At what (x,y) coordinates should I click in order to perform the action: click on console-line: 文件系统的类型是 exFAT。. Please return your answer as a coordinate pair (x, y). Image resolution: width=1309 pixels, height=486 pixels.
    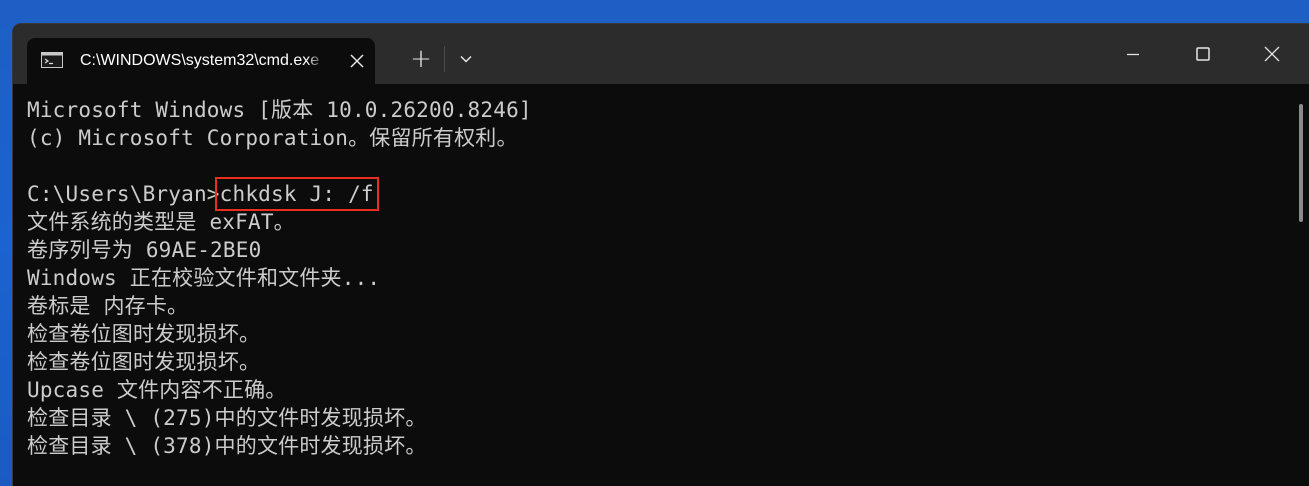
    Looking at the image, I should click on (161, 222).